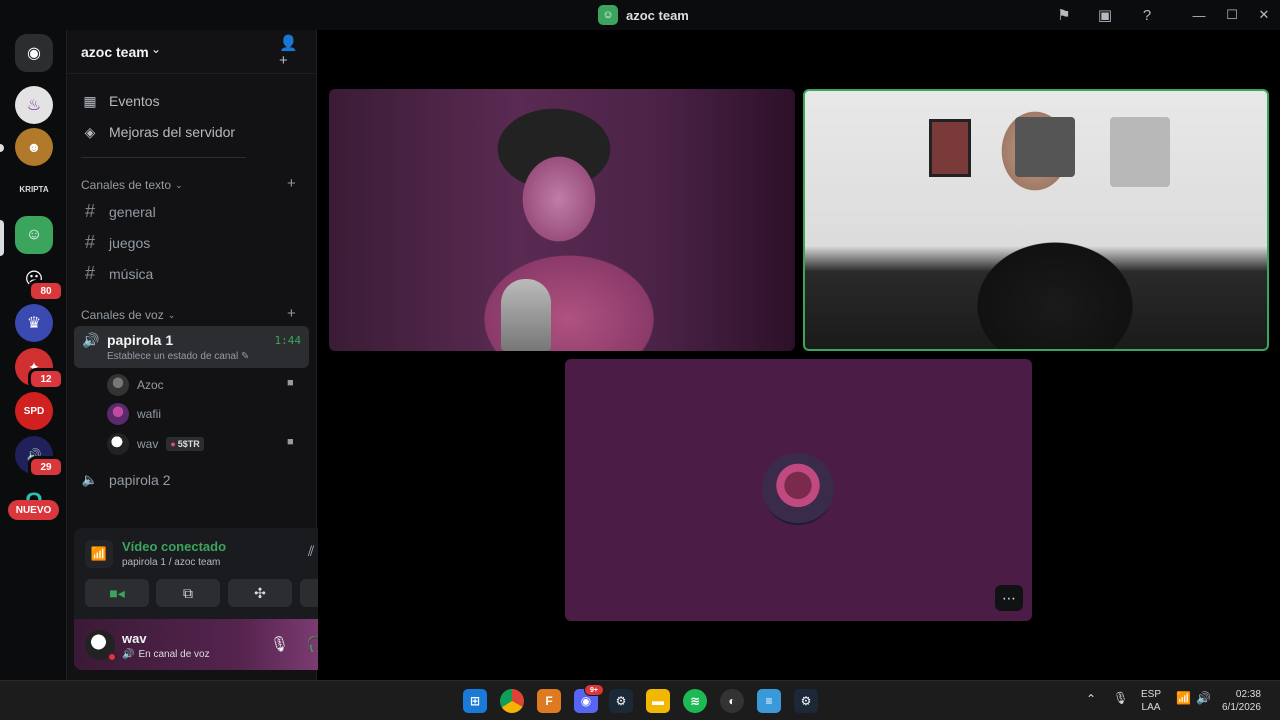 The width and height of the screenshot is (1280, 720). What do you see at coordinates (594, 690) in the screenshot?
I see `discord-notification-badge: 9+` at bounding box center [594, 690].